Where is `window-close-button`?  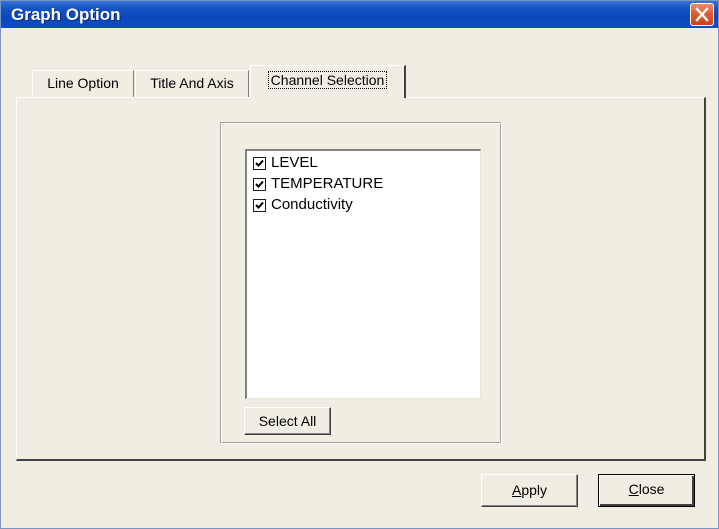
window-close-button is located at coordinates (702, 14).